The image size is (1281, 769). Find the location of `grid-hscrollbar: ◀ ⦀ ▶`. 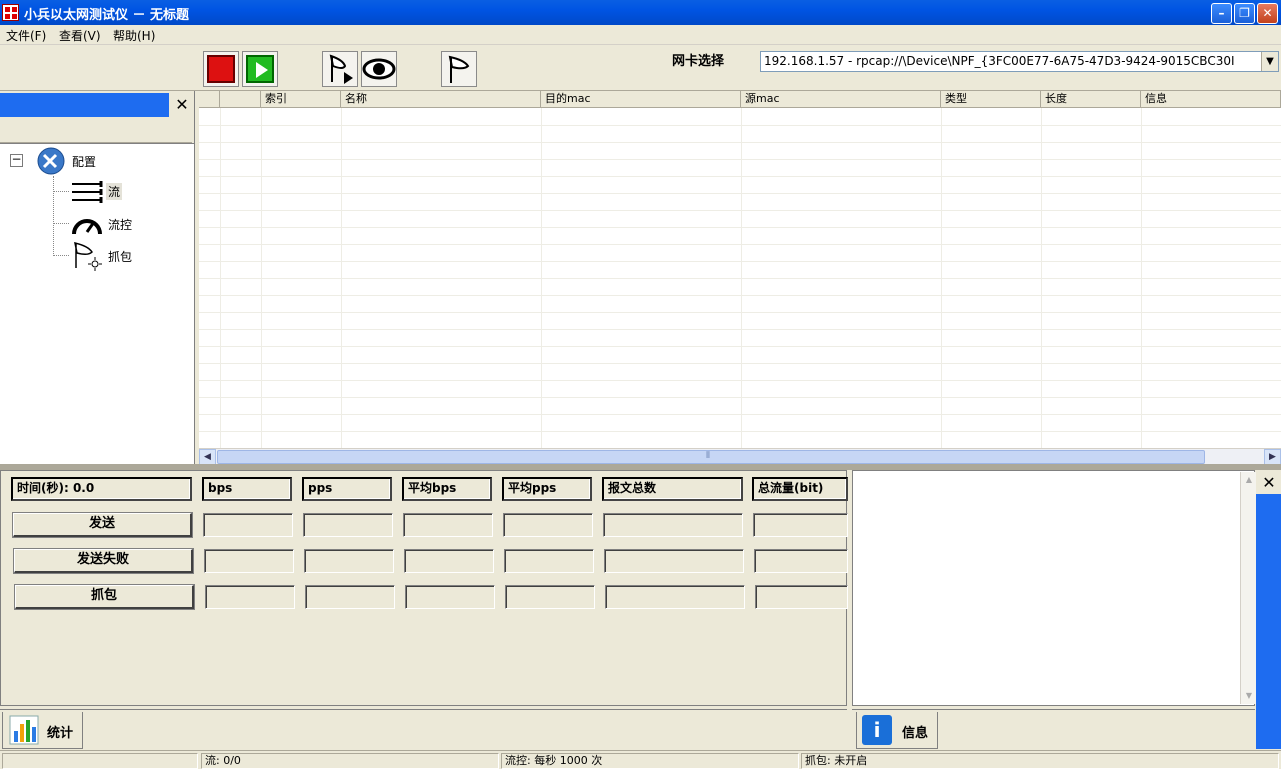

grid-hscrollbar: ◀ ⦀ ▶ is located at coordinates (740, 456).